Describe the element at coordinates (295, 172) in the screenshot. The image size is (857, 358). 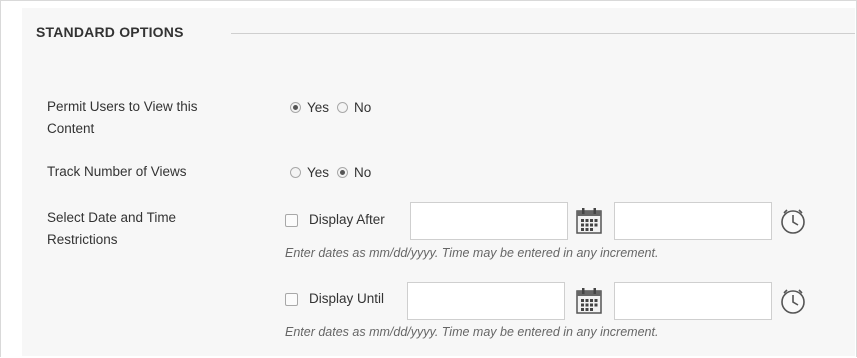
I see `track-views-yes-radio` at that location.